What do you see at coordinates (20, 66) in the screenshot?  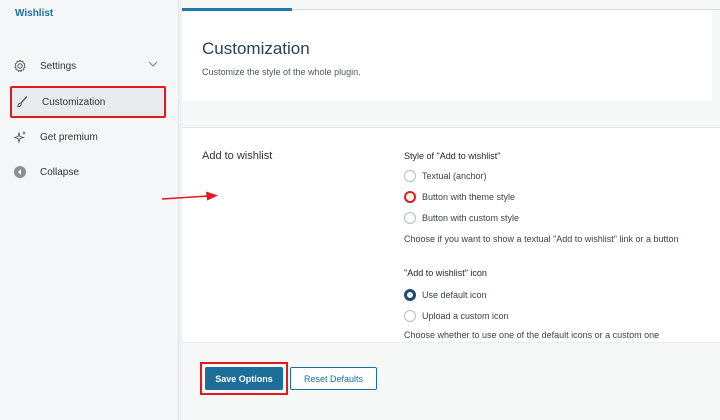 I see `gear-icon` at bounding box center [20, 66].